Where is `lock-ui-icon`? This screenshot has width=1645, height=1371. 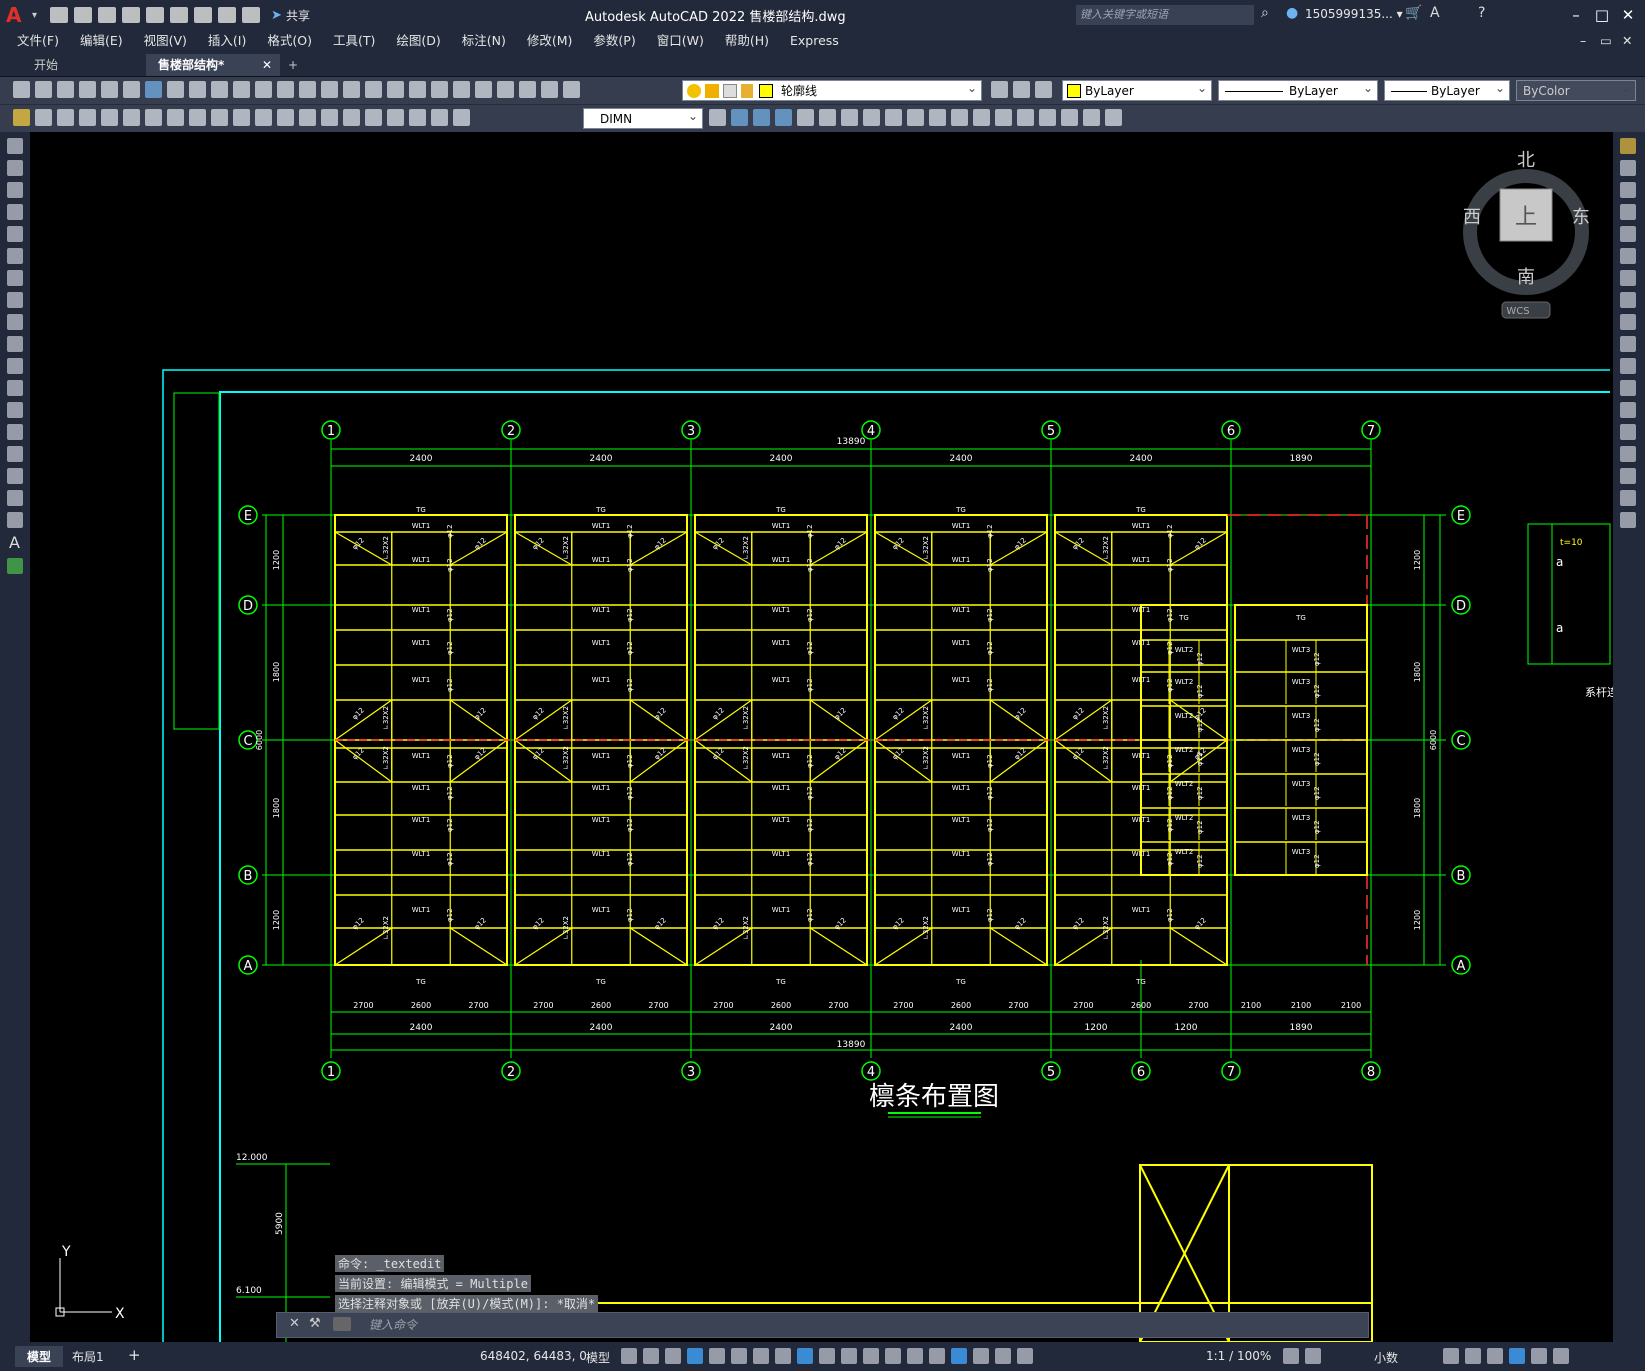
lock-ui-icon is located at coordinates (1473, 1356).